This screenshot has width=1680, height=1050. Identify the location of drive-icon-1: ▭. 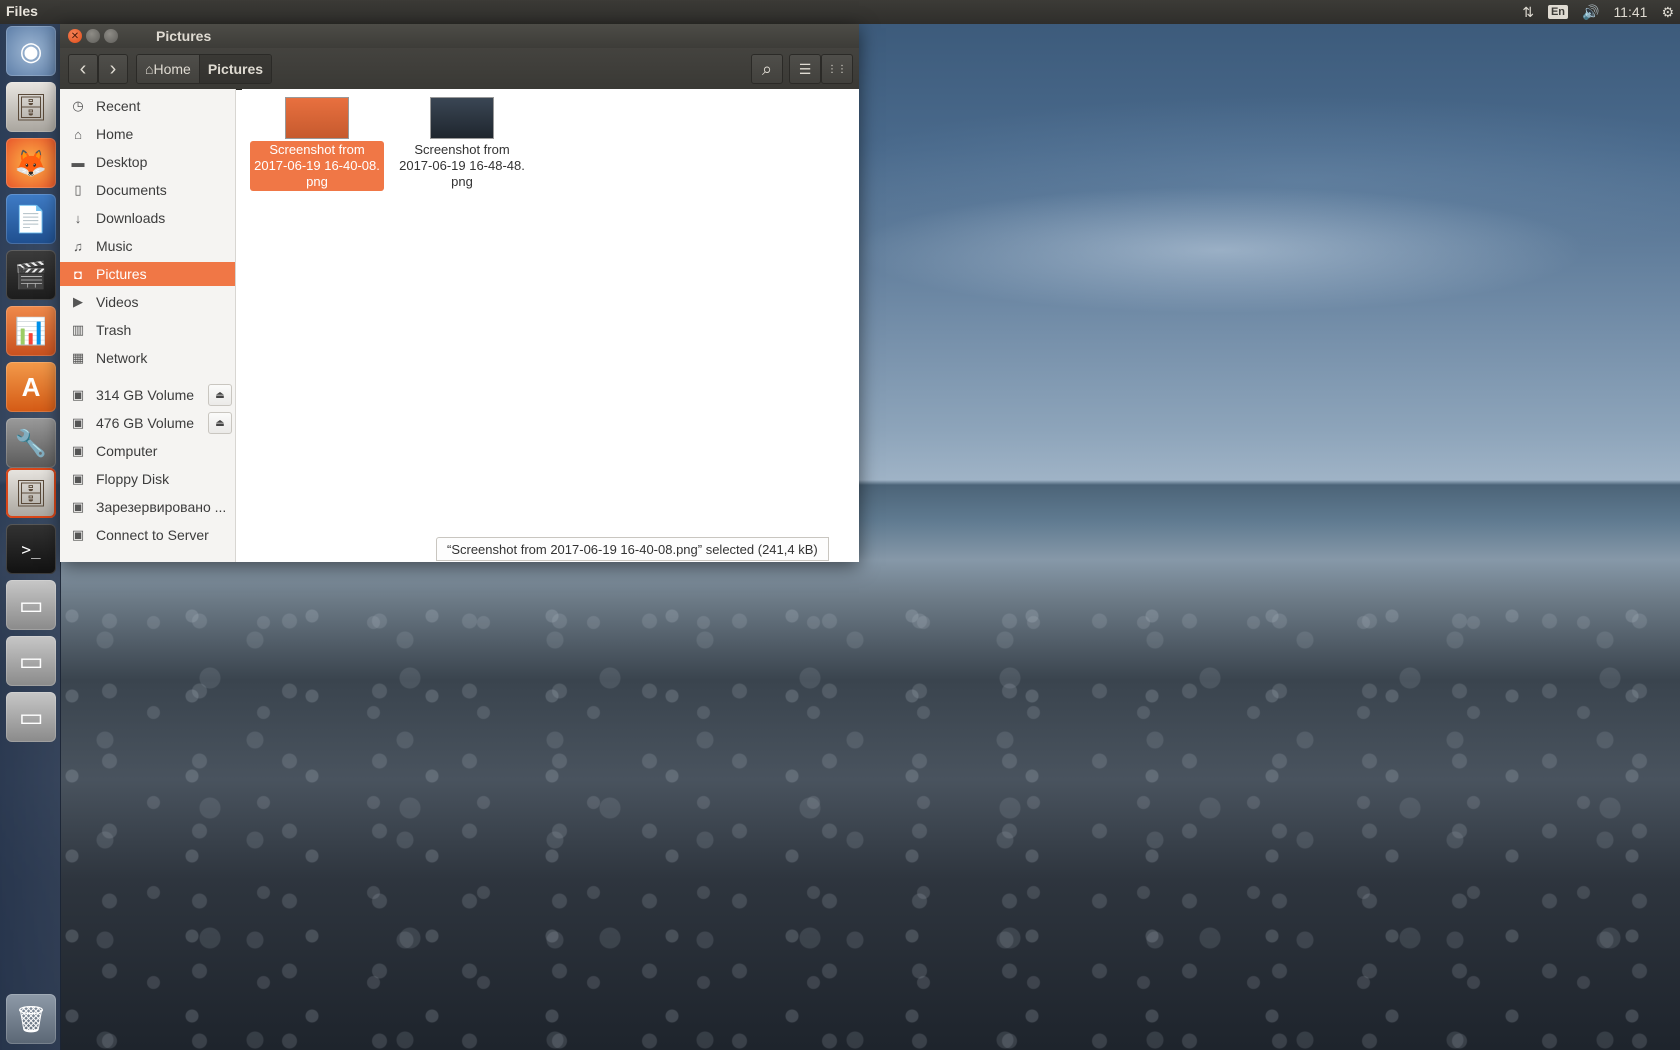
(31, 605).